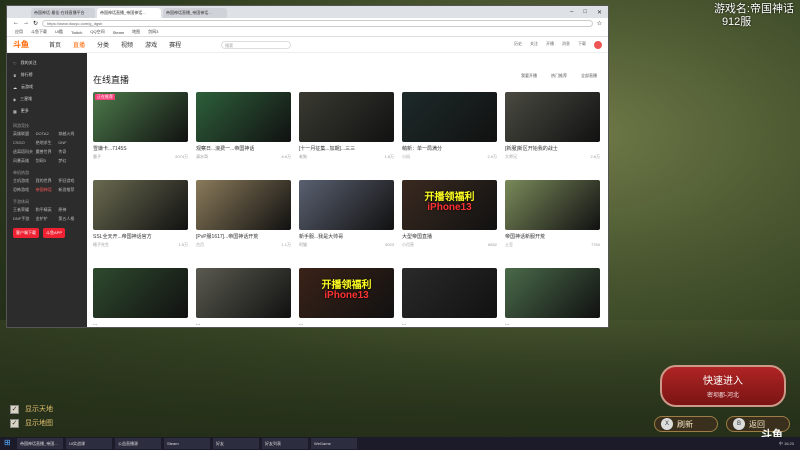 The width and height of the screenshot is (800, 450). Describe the element at coordinates (69, 161) in the screenshot. I see `category-link: 梦幻` at that location.